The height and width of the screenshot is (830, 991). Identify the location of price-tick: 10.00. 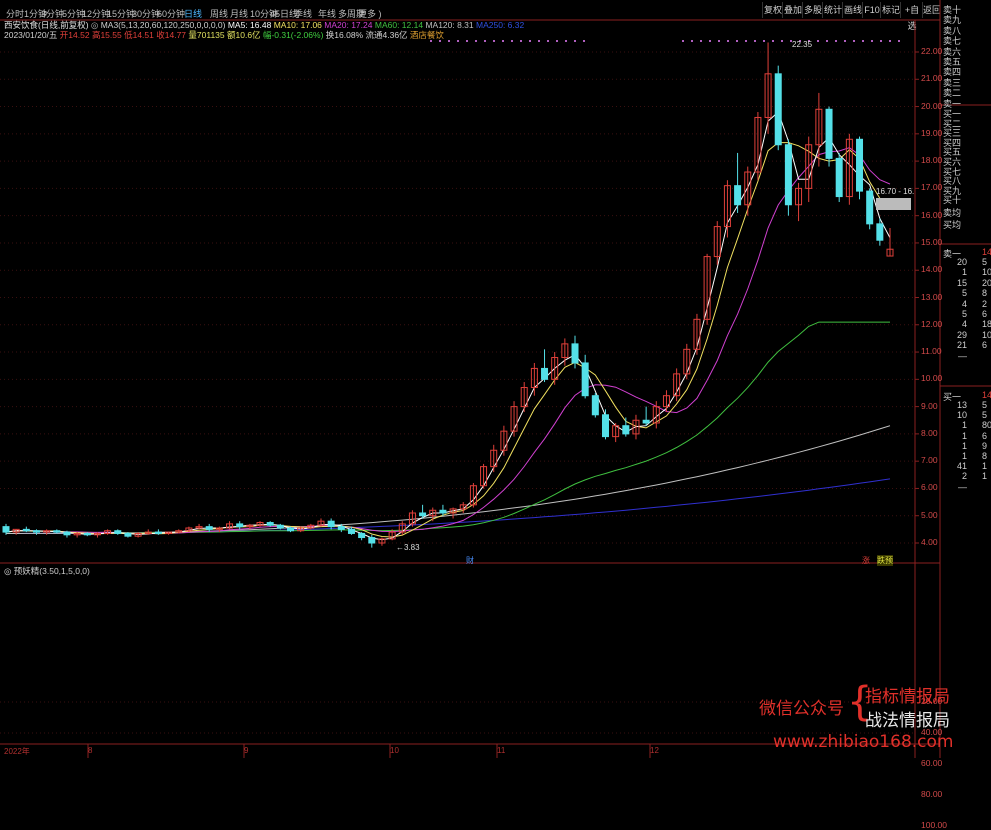
(932, 378).